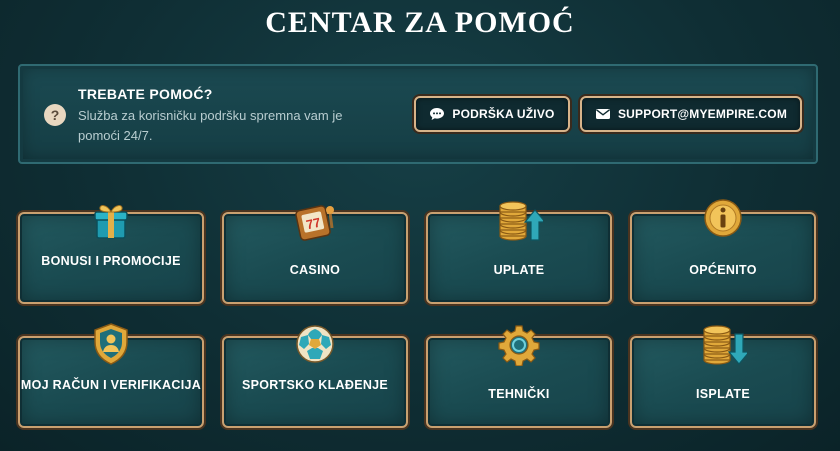 Image resolution: width=840 pixels, height=451 pixels. I want to click on category-technical: TEHNIČKI, so click(519, 376).